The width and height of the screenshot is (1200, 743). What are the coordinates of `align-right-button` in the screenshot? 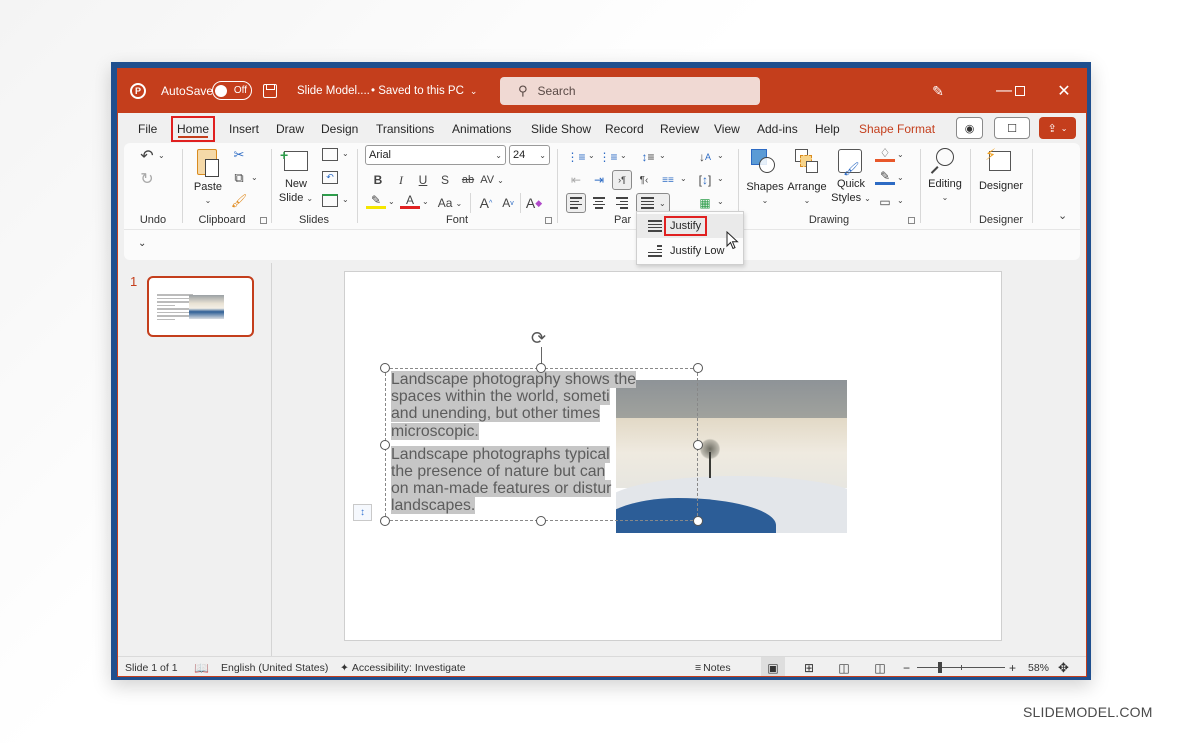 It's located at (622, 203).